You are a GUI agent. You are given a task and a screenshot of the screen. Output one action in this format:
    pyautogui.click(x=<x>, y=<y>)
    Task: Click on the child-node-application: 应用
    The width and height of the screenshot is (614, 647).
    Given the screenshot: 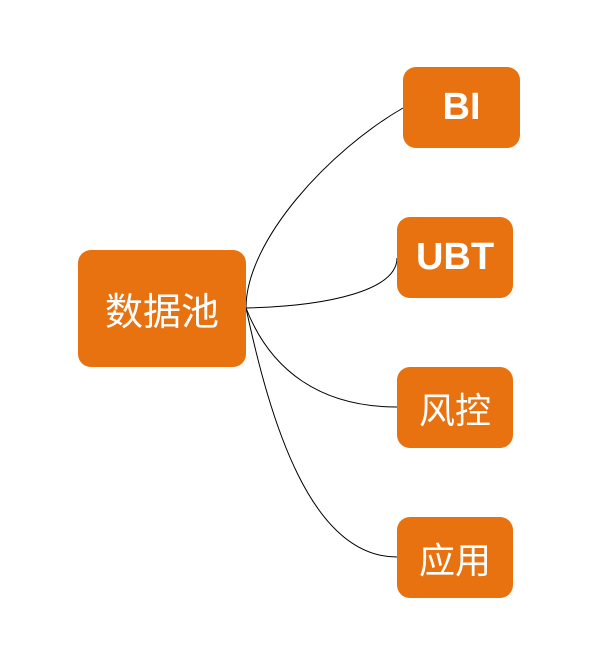 What is the action you would take?
    pyautogui.click(x=455, y=557)
    